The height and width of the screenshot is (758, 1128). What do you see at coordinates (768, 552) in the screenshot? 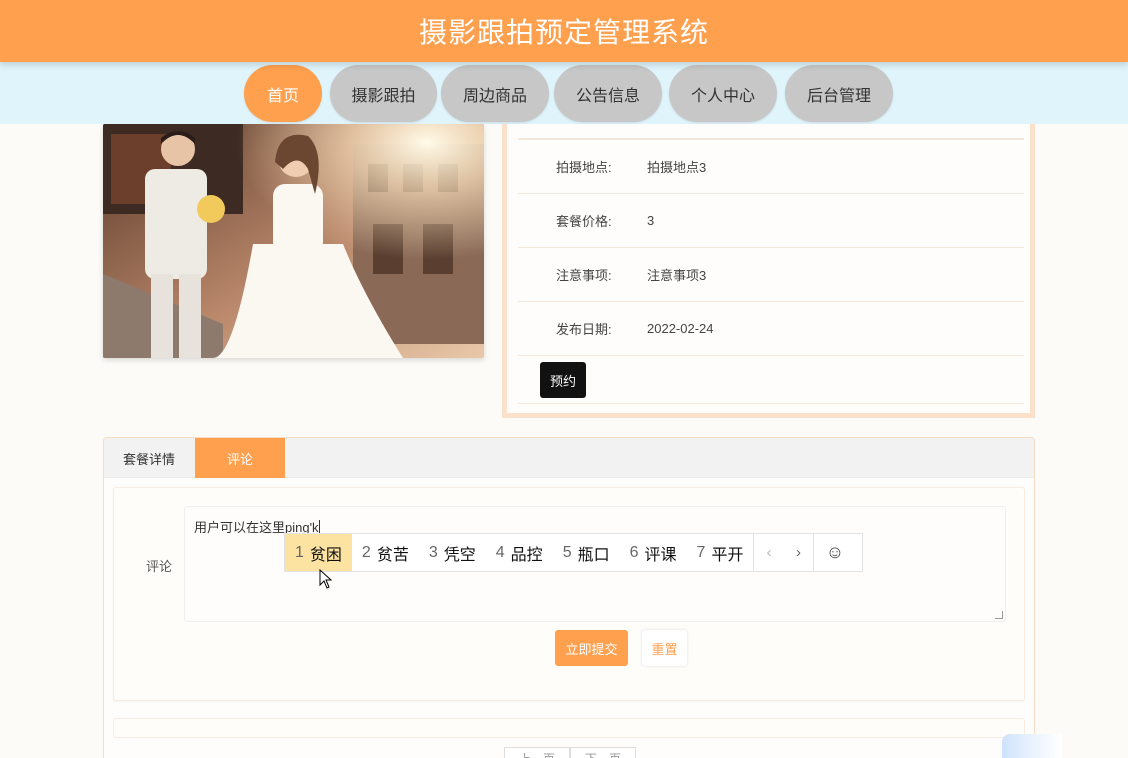
I see `chevron-left-icon: ‹` at bounding box center [768, 552].